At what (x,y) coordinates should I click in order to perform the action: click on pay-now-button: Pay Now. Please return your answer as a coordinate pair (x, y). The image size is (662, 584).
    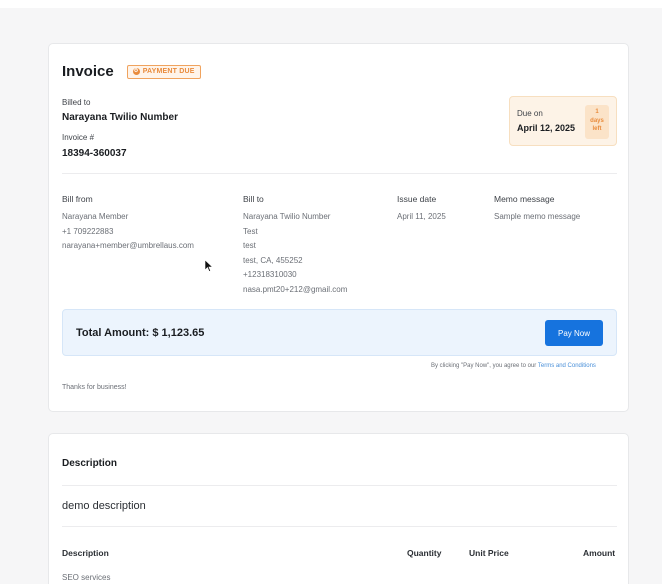
    Looking at the image, I should click on (574, 333).